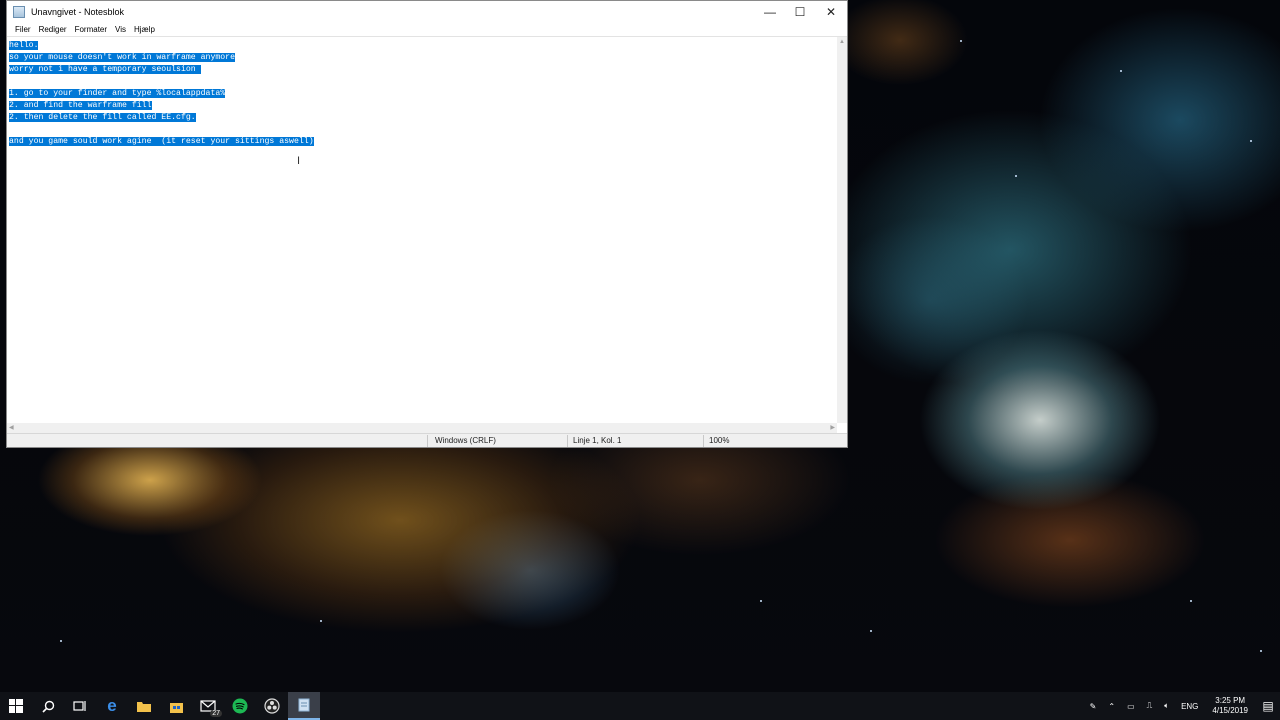 The height and width of the screenshot is (720, 1280). Describe the element at coordinates (427, 12) in the screenshot. I see `title-bar: Unavngivet - Notesblok — ☐ ✕` at that location.